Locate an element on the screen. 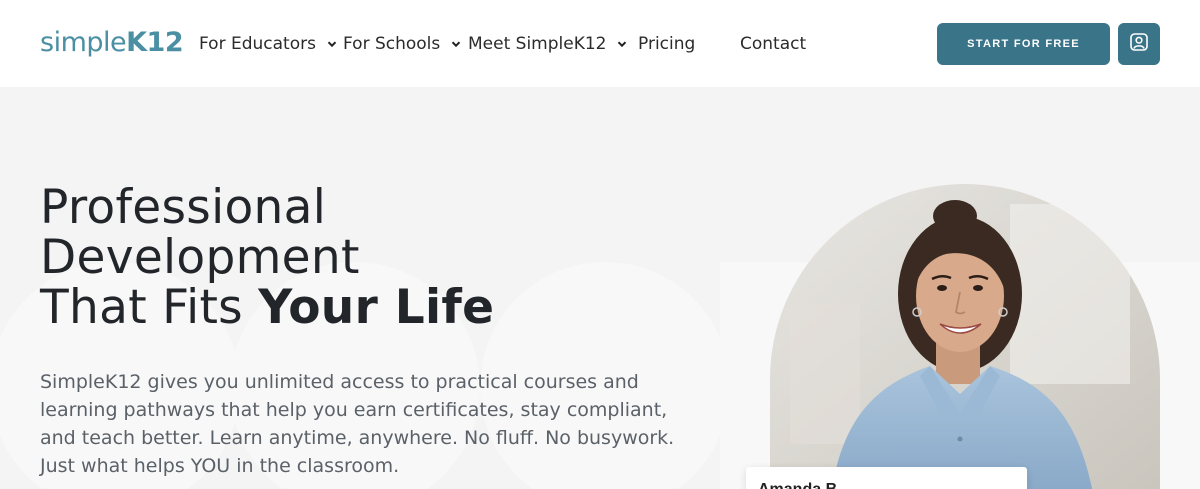 Image resolution: width=1200 pixels, height=489 pixels. headline-line3: That Fits is located at coordinates (149, 307).